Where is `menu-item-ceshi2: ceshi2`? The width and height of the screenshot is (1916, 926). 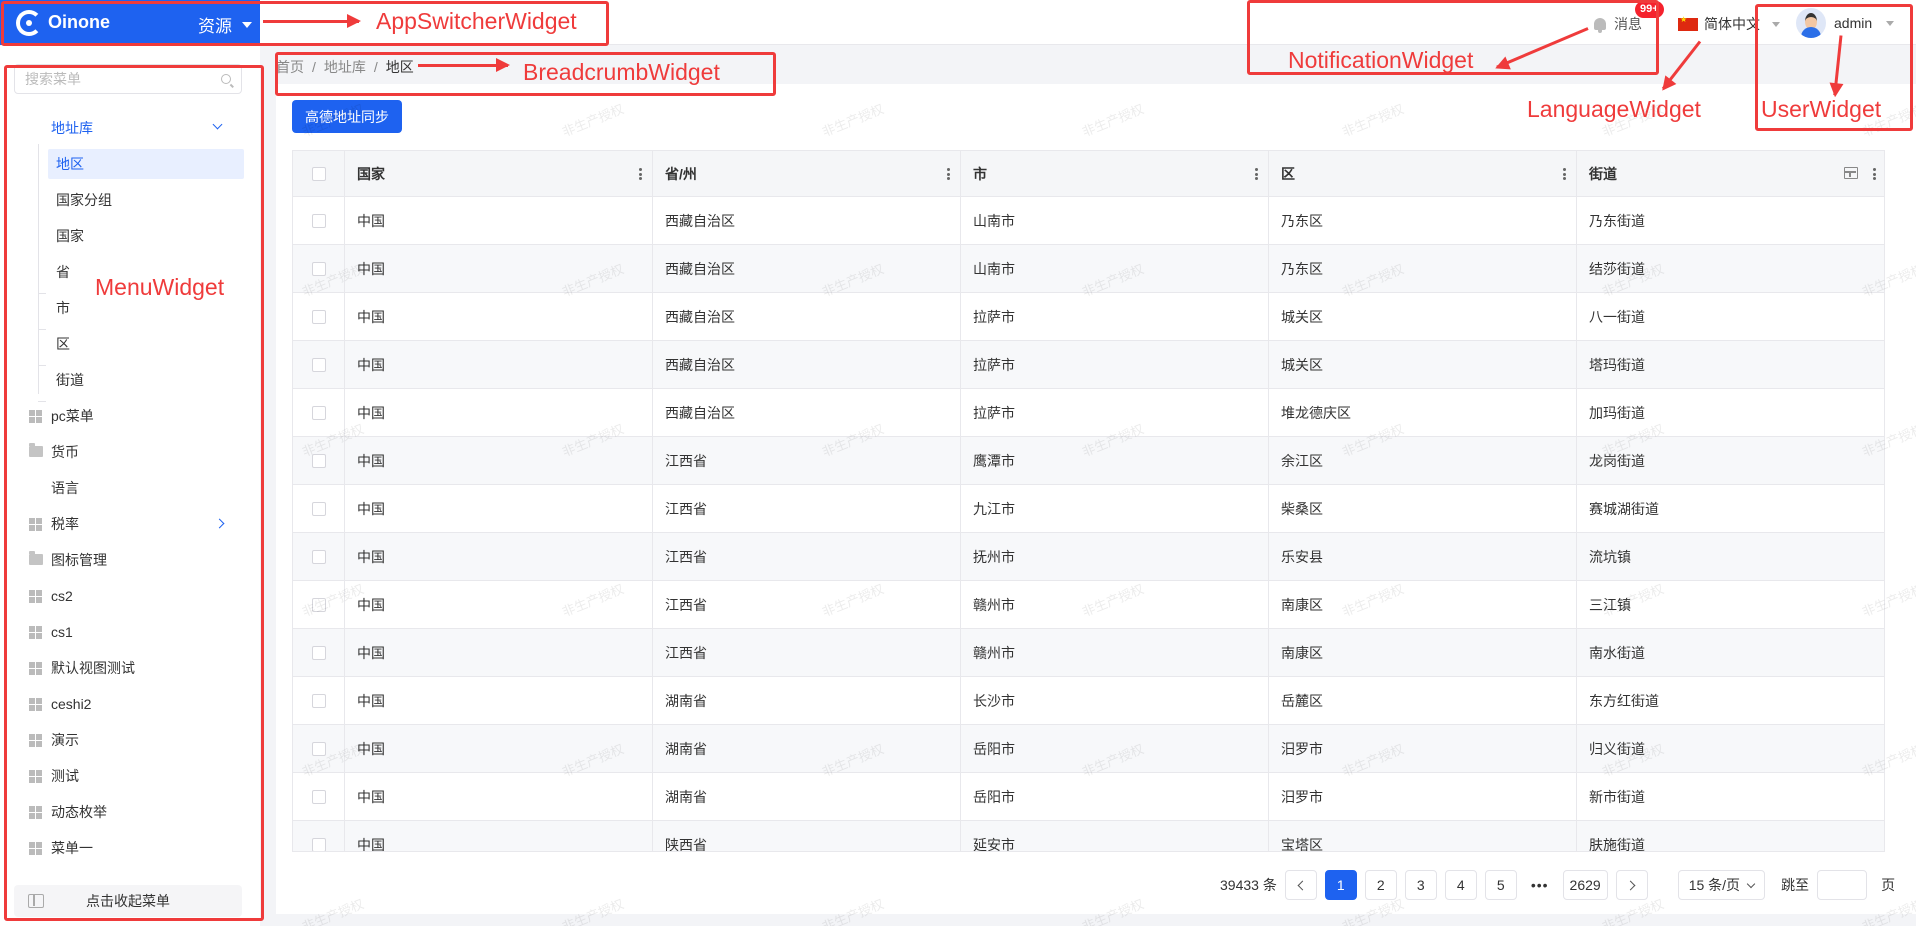
menu-item-ceshi2: ceshi2 is located at coordinates (130, 704).